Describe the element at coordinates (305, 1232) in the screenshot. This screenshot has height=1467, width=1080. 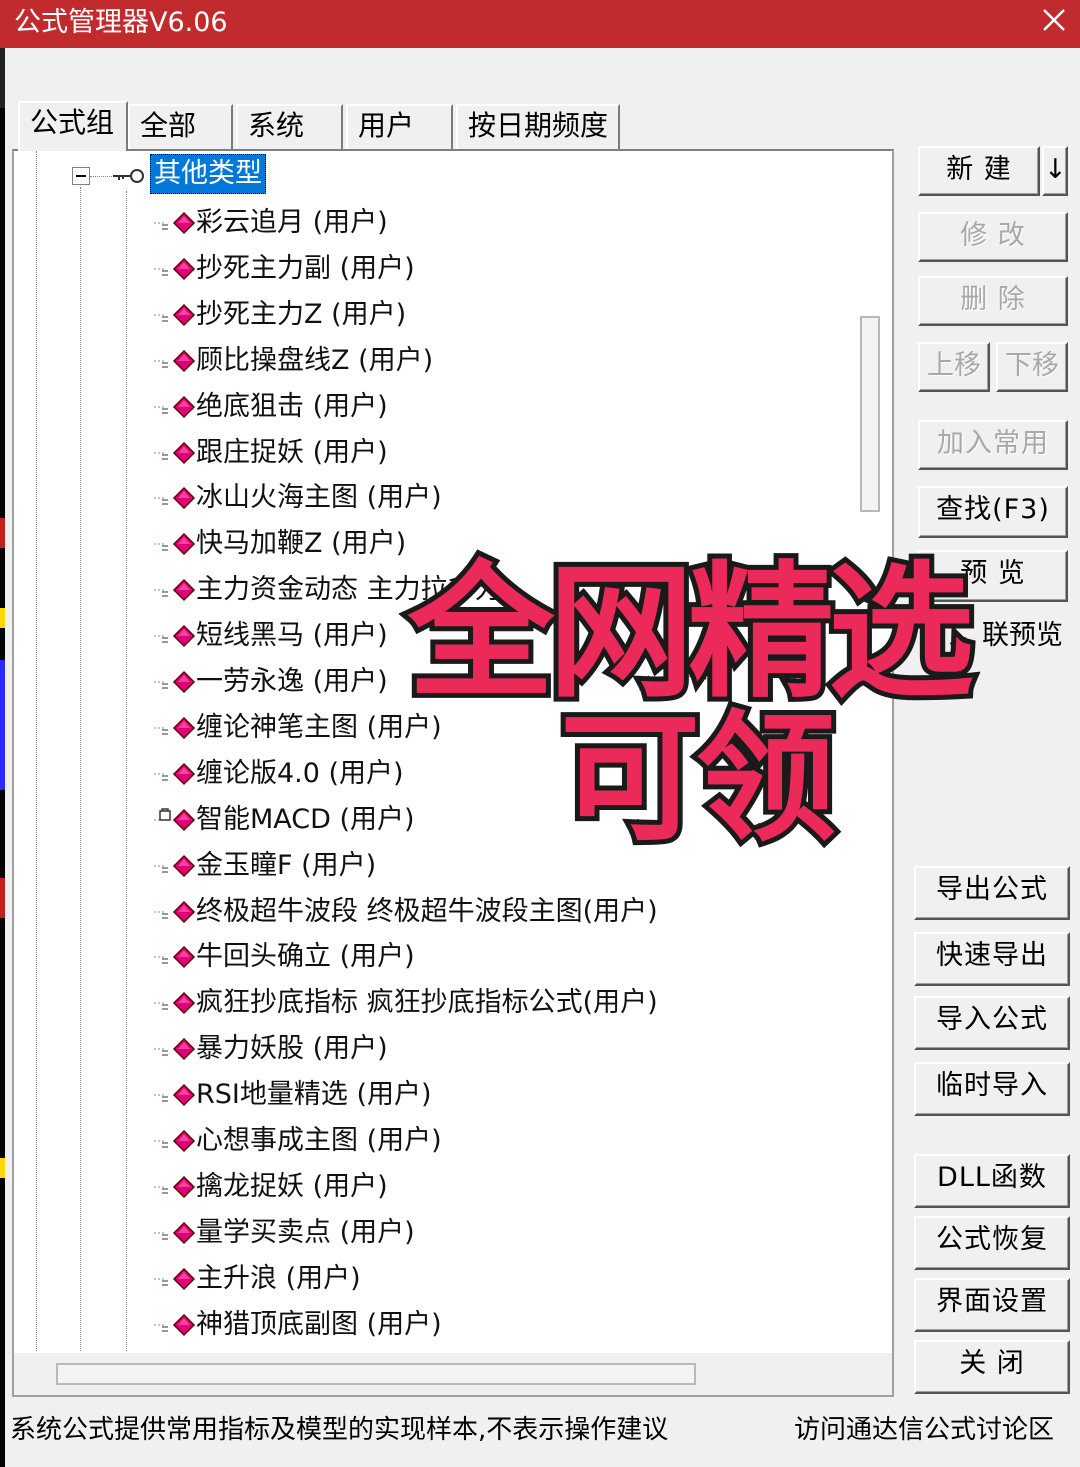
I see `tree-item-label: 量学买卖点 (用户)` at that location.